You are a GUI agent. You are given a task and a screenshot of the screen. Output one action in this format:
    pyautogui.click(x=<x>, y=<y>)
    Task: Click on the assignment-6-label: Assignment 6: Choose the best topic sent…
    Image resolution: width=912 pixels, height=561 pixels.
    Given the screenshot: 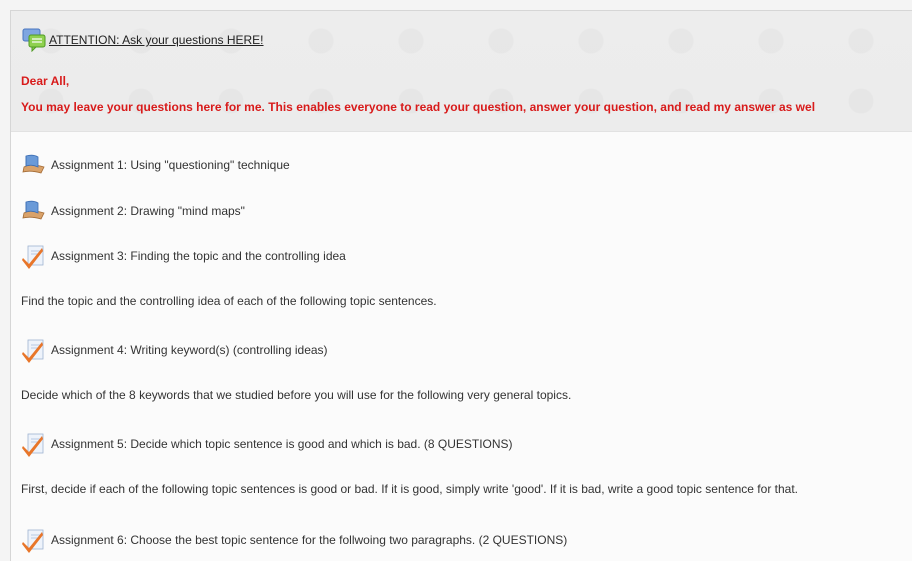 What is the action you would take?
    pyautogui.click(x=309, y=540)
    